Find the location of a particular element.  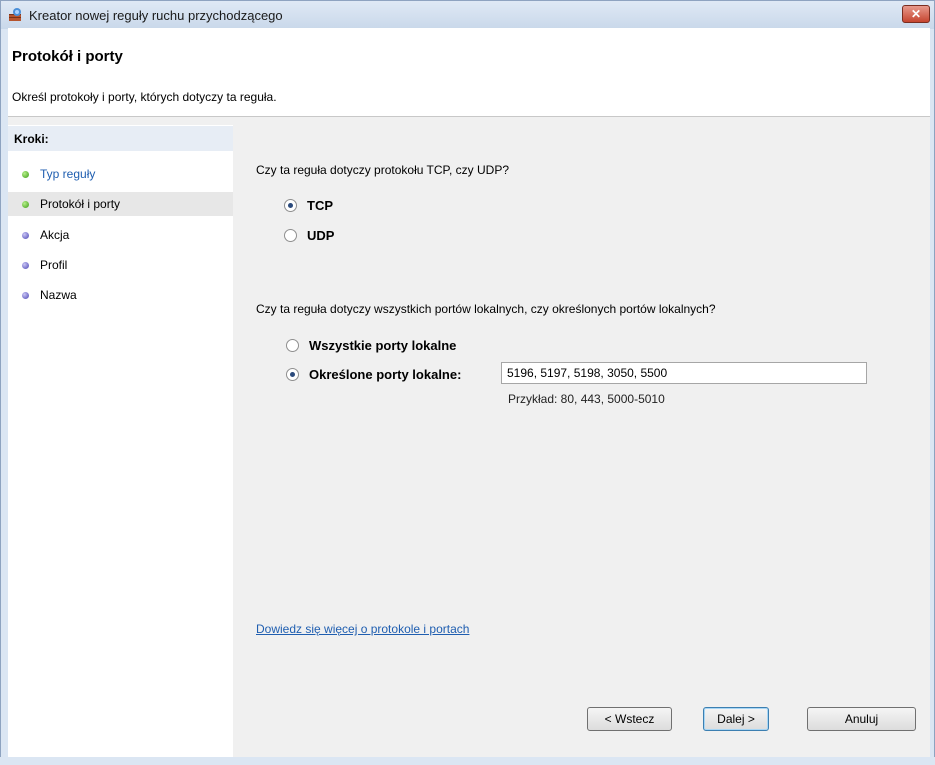

step-label: Typ reguły is located at coordinates (68, 174).